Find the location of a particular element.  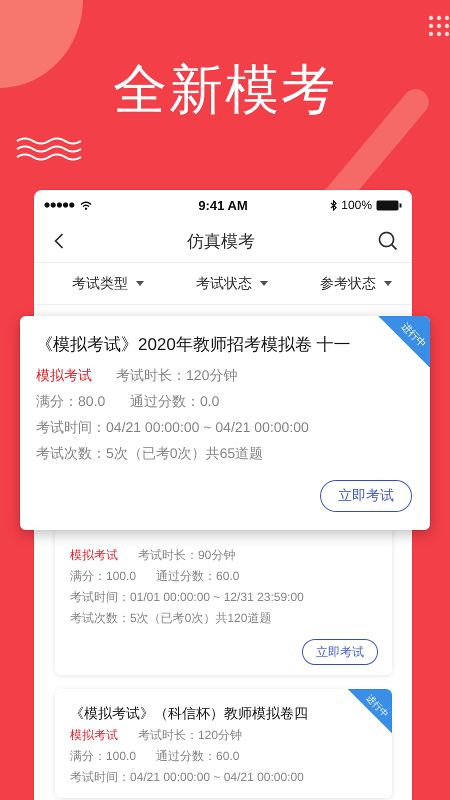

wave-lines-icon is located at coordinates (49, 149).